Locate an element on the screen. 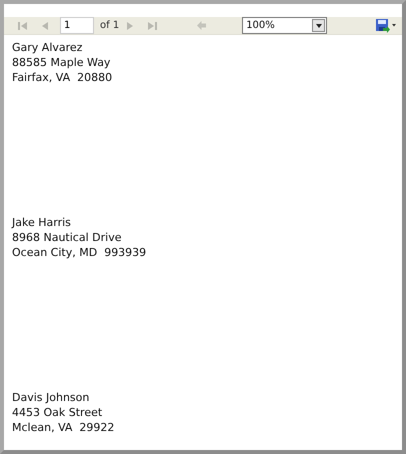 The image size is (406, 454). address-line: 4453 Oak Street is located at coordinates (58, 412).